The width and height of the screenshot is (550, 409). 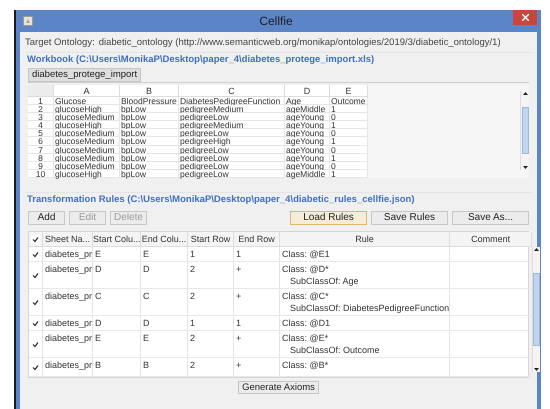 I want to click on rule-line: Class: @C*, so click(x=306, y=296).